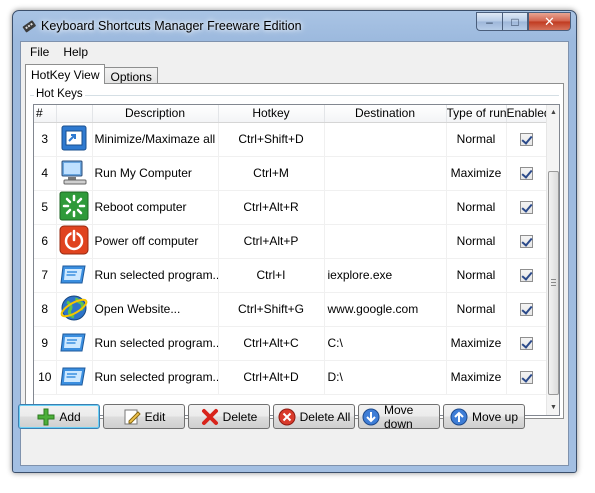 The width and height of the screenshot is (595, 493). I want to click on menu-bar: File Help, so click(294, 52).